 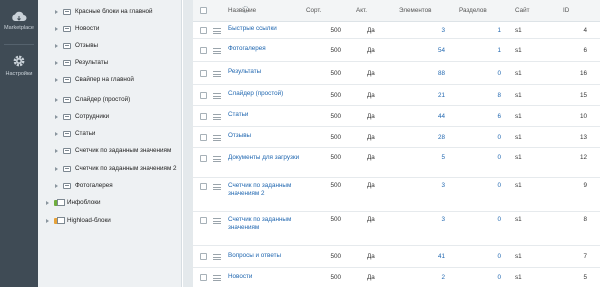 I want to click on elements-count-link: 5, so click(x=422, y=157).